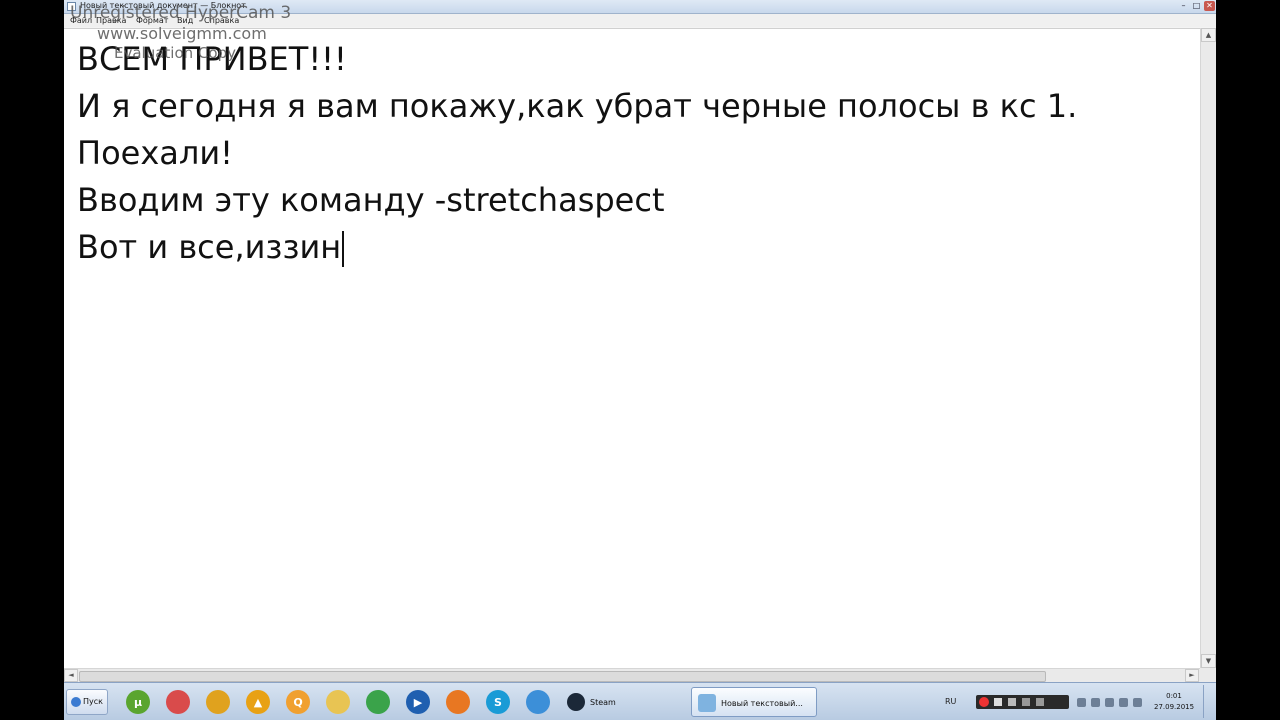 The height and width of the screenshot is (720, 1280). Describe the element at coordinates (1208, 661) in the screenshot. I see `scroll-down-icon: ▼` at that location.